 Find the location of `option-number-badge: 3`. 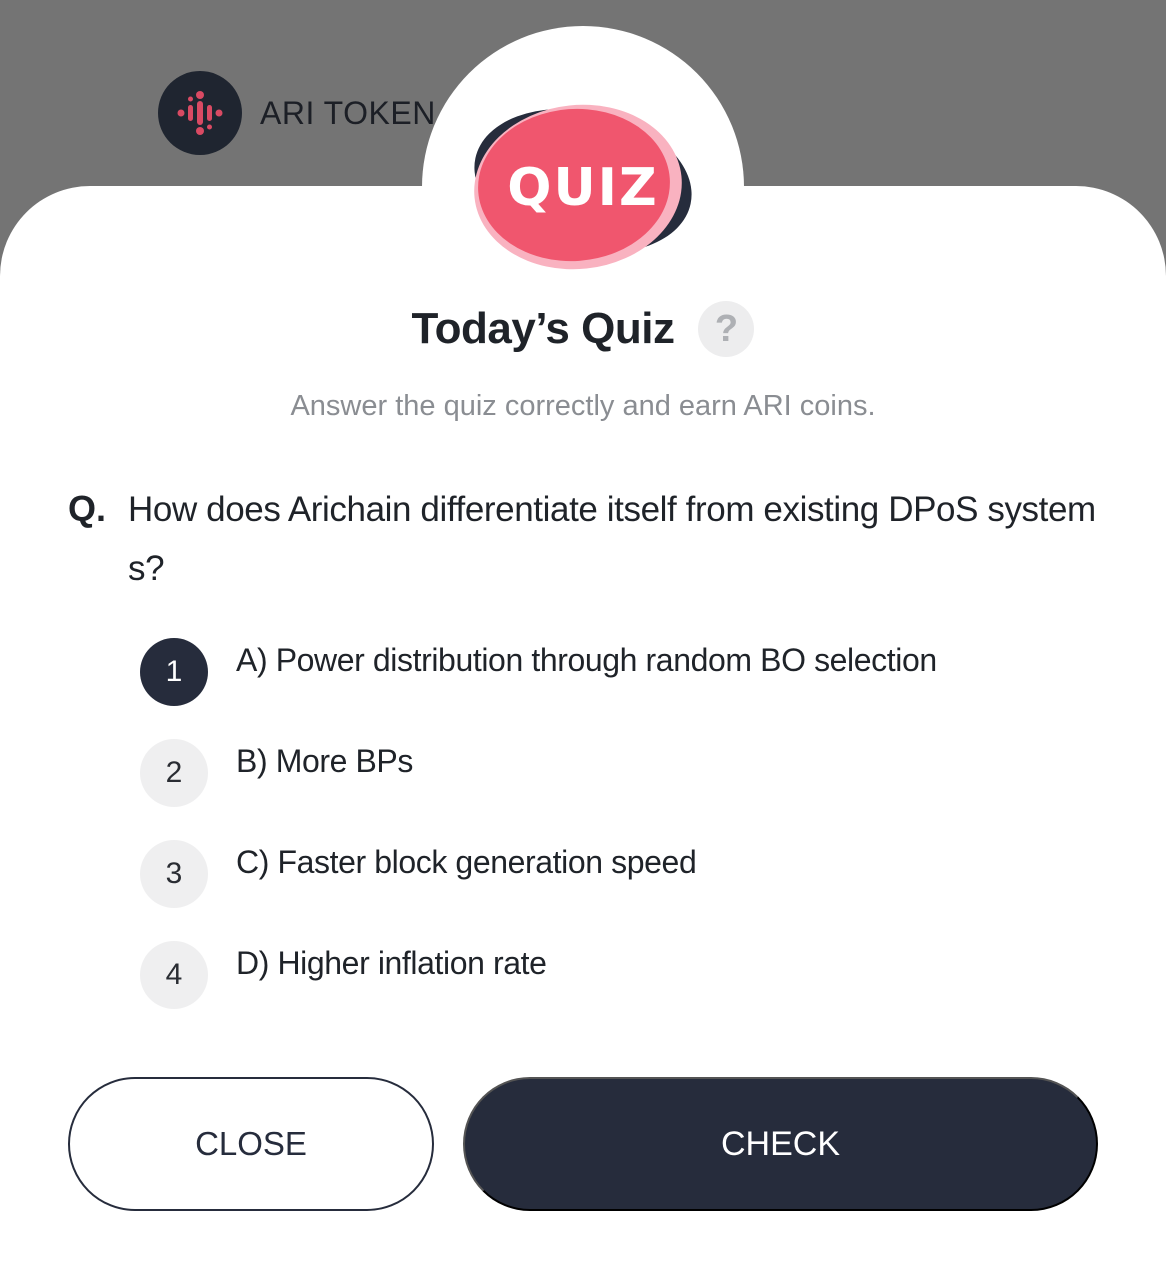

option-number-badge: 3 is located at coordinates (174, 874).